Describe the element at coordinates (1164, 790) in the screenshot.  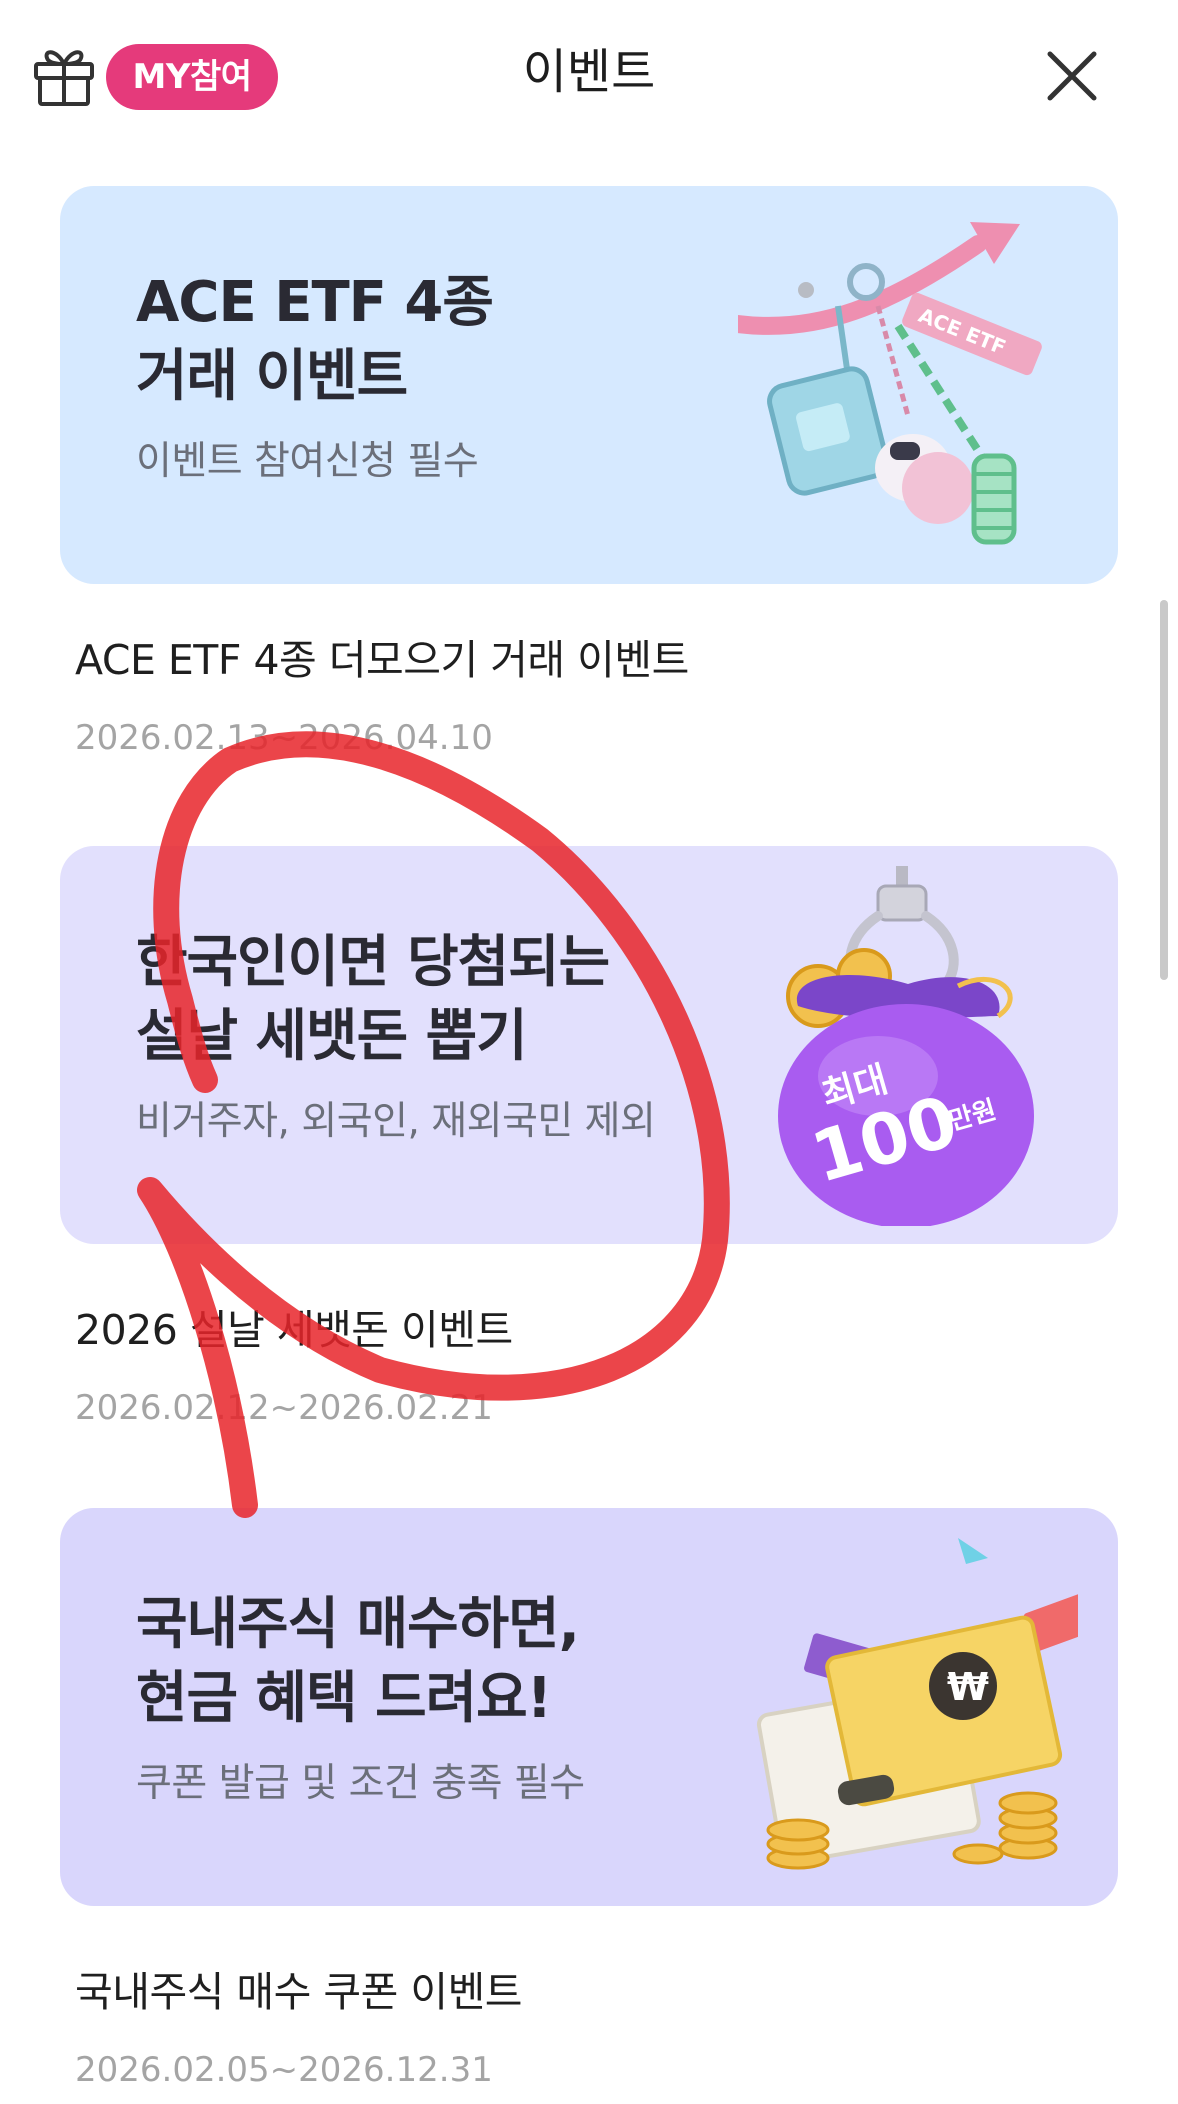
I see `scrollbar` at that location.